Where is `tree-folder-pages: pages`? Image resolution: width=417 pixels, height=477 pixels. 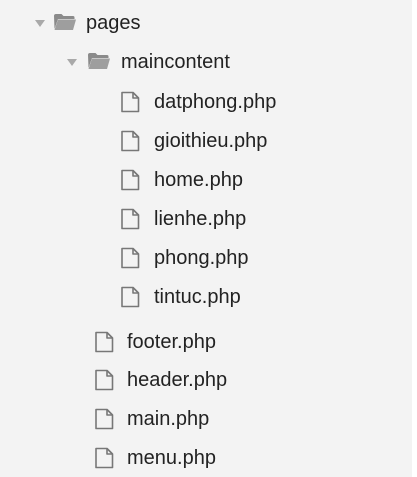 tree-folder-pages: pages is located at coordinates (206, 24).